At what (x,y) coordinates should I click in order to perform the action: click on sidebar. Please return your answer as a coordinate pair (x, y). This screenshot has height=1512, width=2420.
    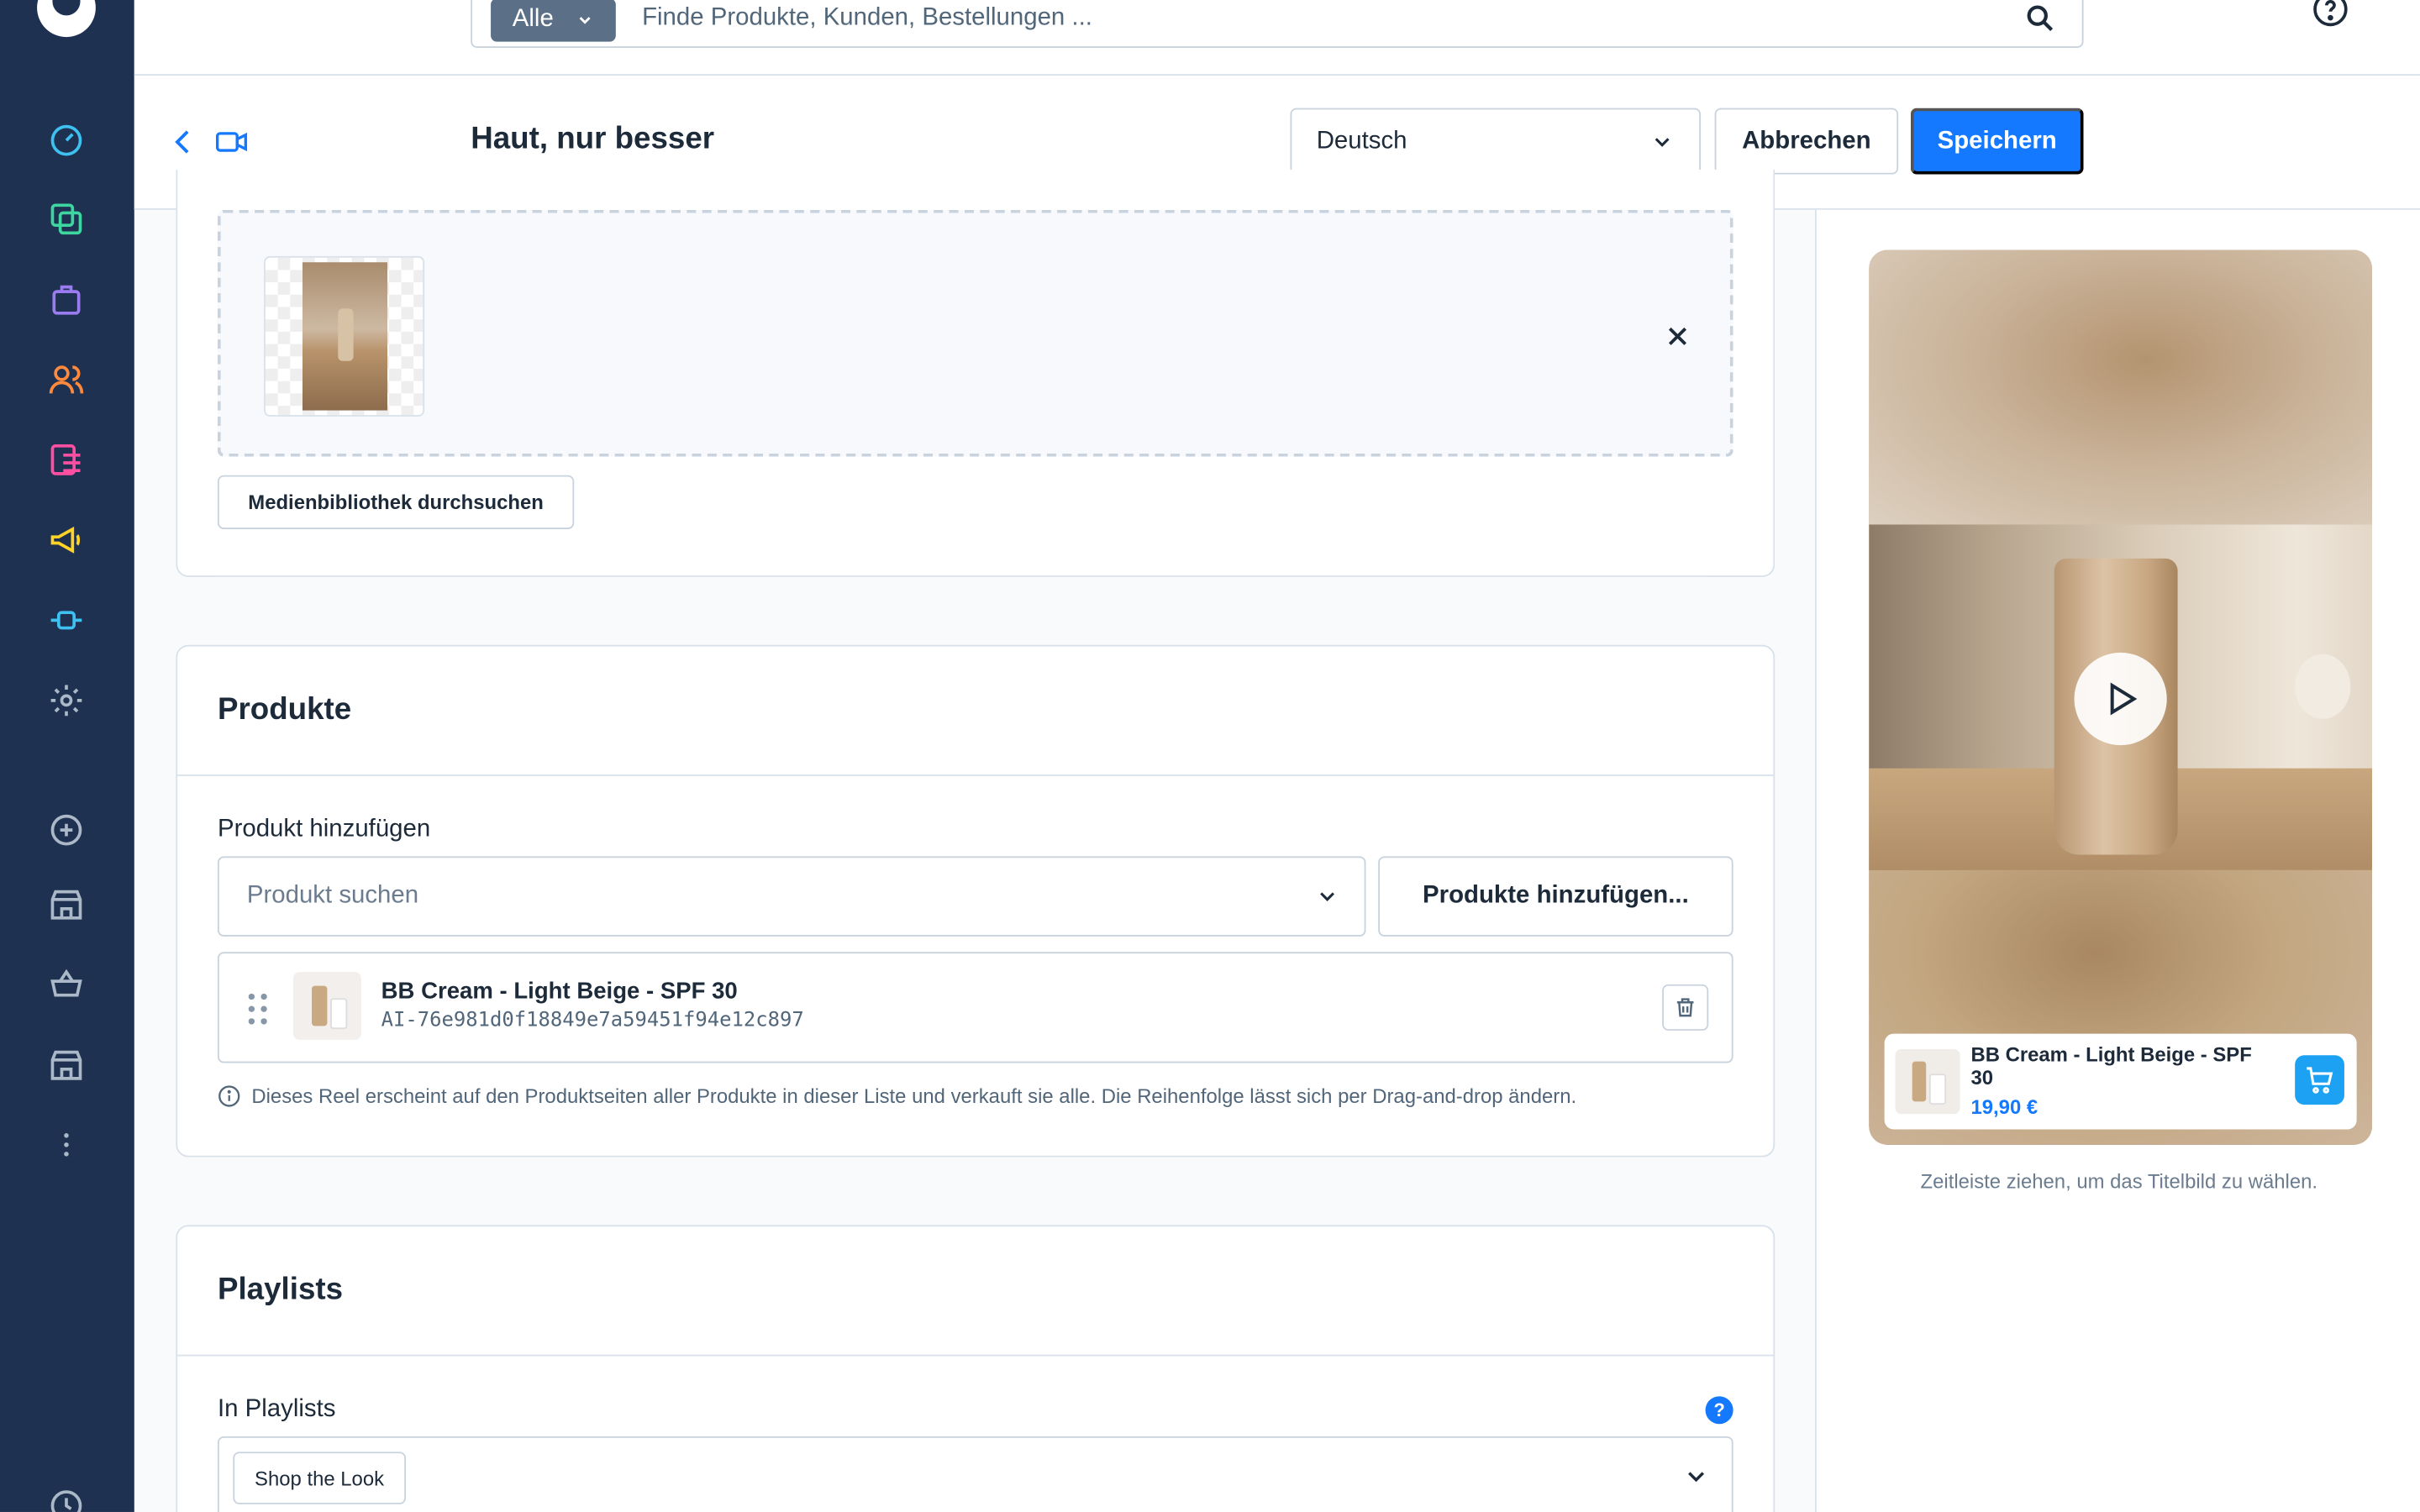
    Looking at the image, I should click on (67, 756).